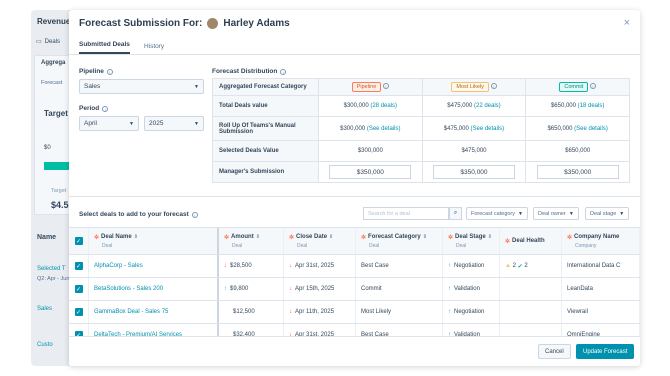 The height and width of the screenshot is (376, 670). Describe the element at coordinates (251, 241) in the screenshot. I see `header-amount: ✲ Amount ⇕ Deal` at that location.